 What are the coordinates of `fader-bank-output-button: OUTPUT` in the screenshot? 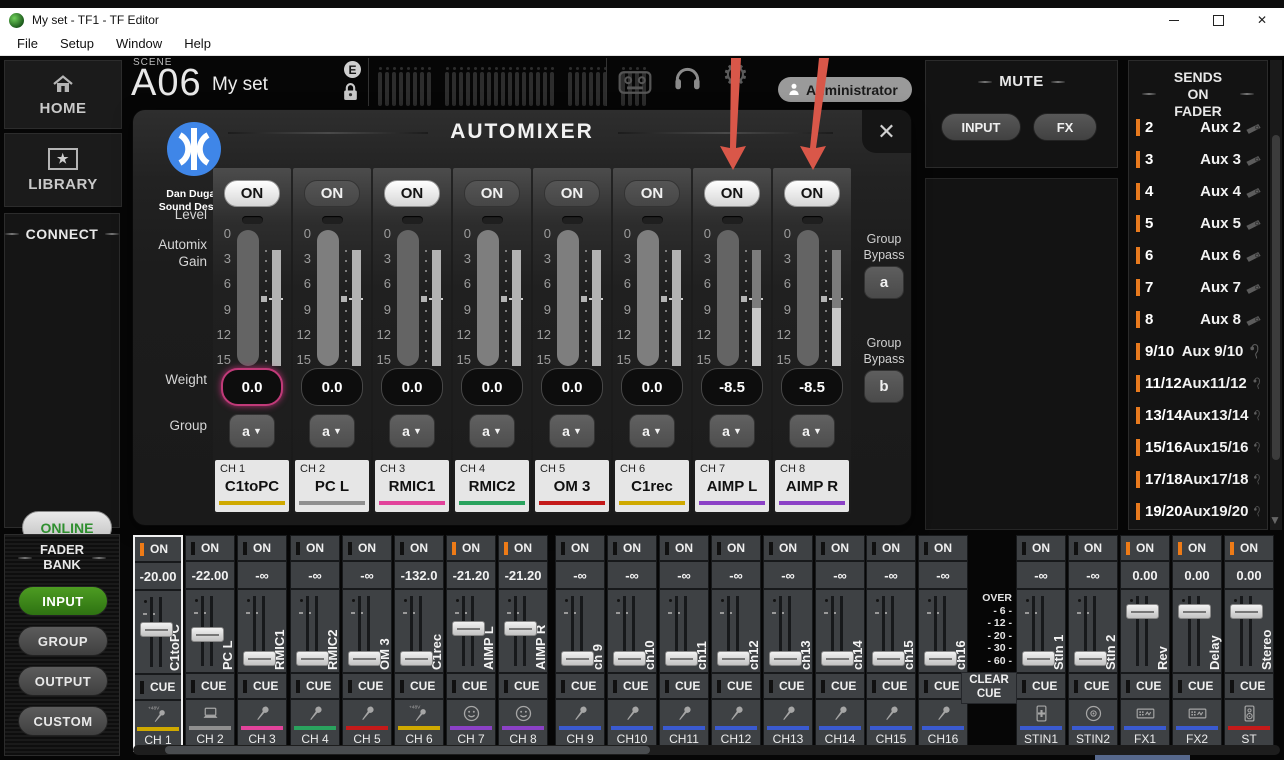 It's located at (63, 681).